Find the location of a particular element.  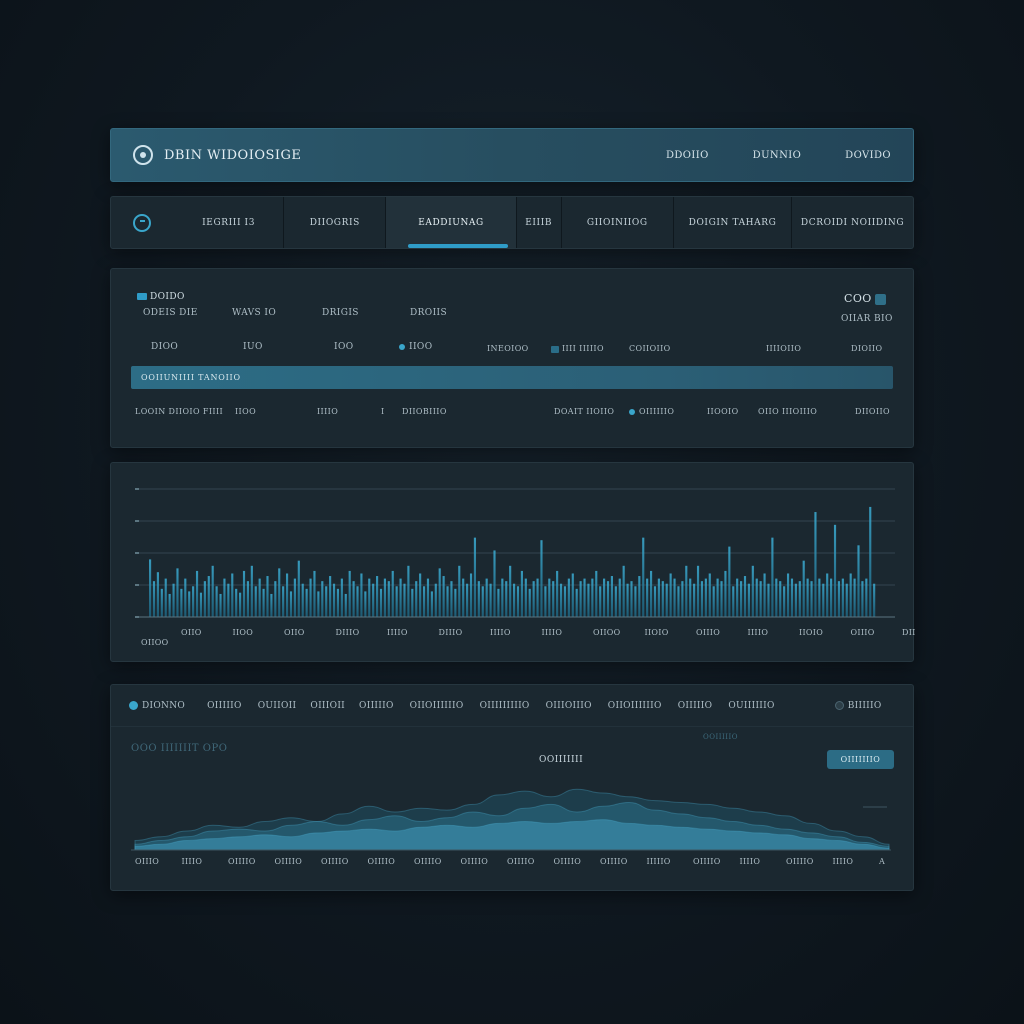

summary-row3-7: OIIIIIIO is located at coordinates (651, 411).